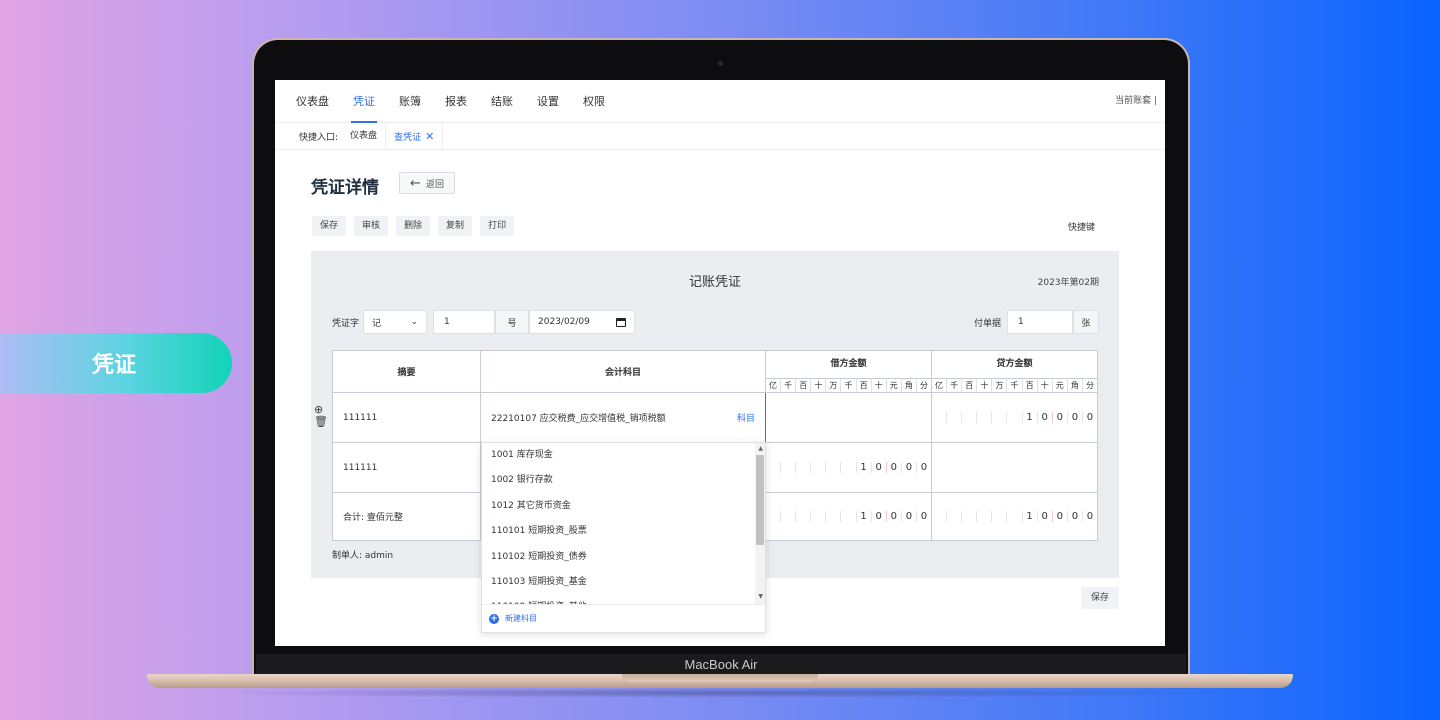 This screenshot has height=720, width=1440. Describe the element at coordinates (371, 226) in the screenshot. I see `audit-button: 审核` at that location.